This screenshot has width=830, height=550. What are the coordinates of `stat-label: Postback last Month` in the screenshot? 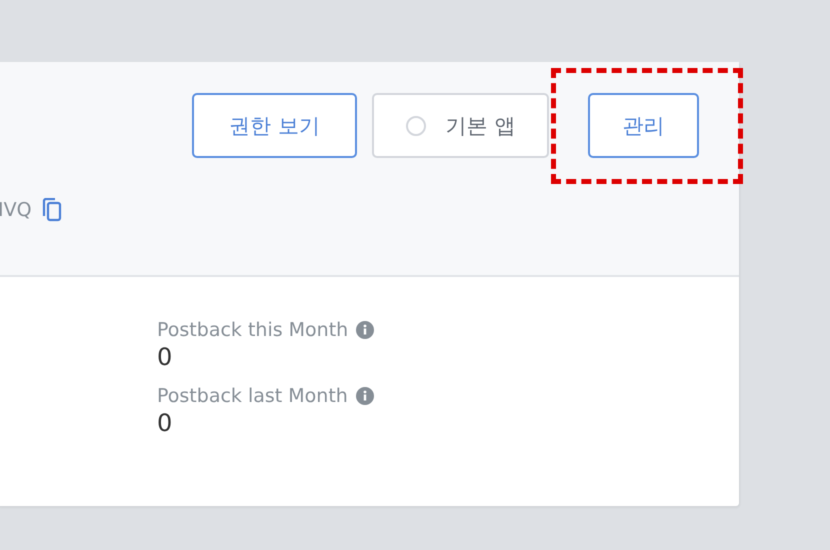 It's located at (252, 396).